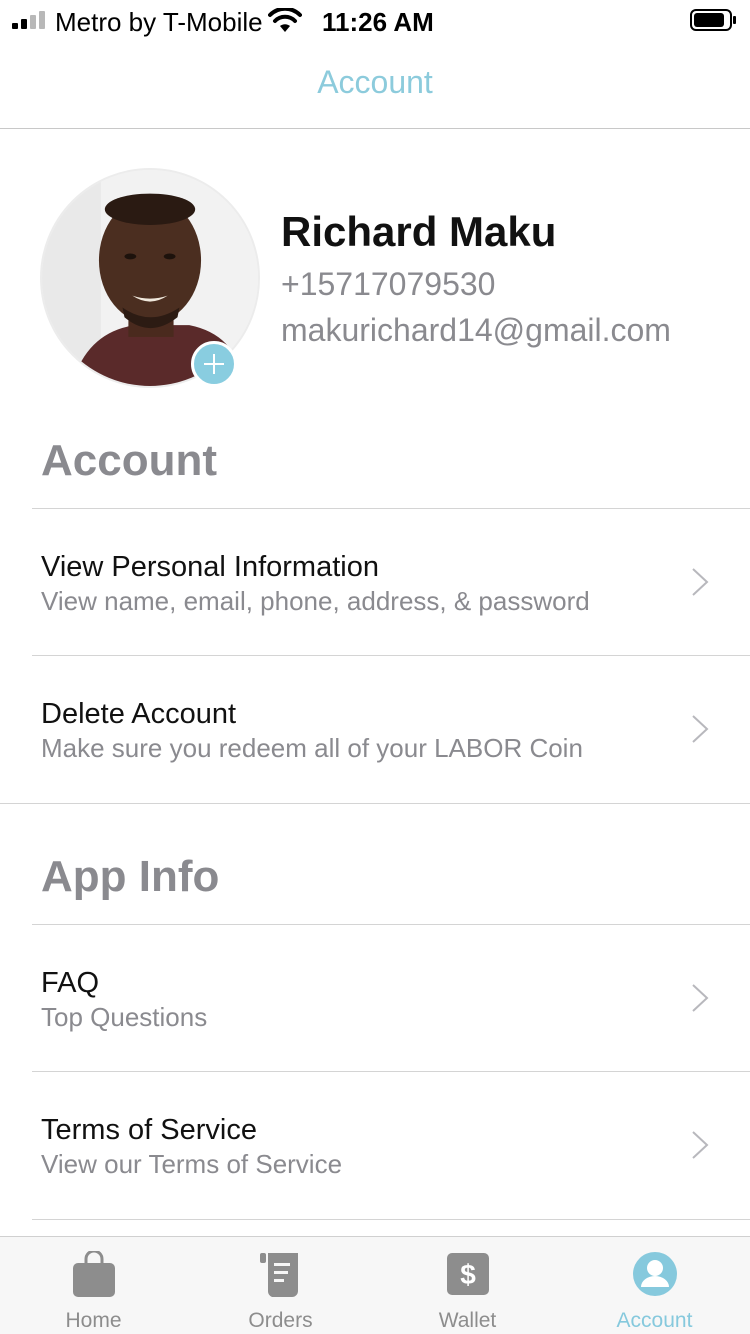  I want to click on dollar-icon: $, so click(468, 1274).